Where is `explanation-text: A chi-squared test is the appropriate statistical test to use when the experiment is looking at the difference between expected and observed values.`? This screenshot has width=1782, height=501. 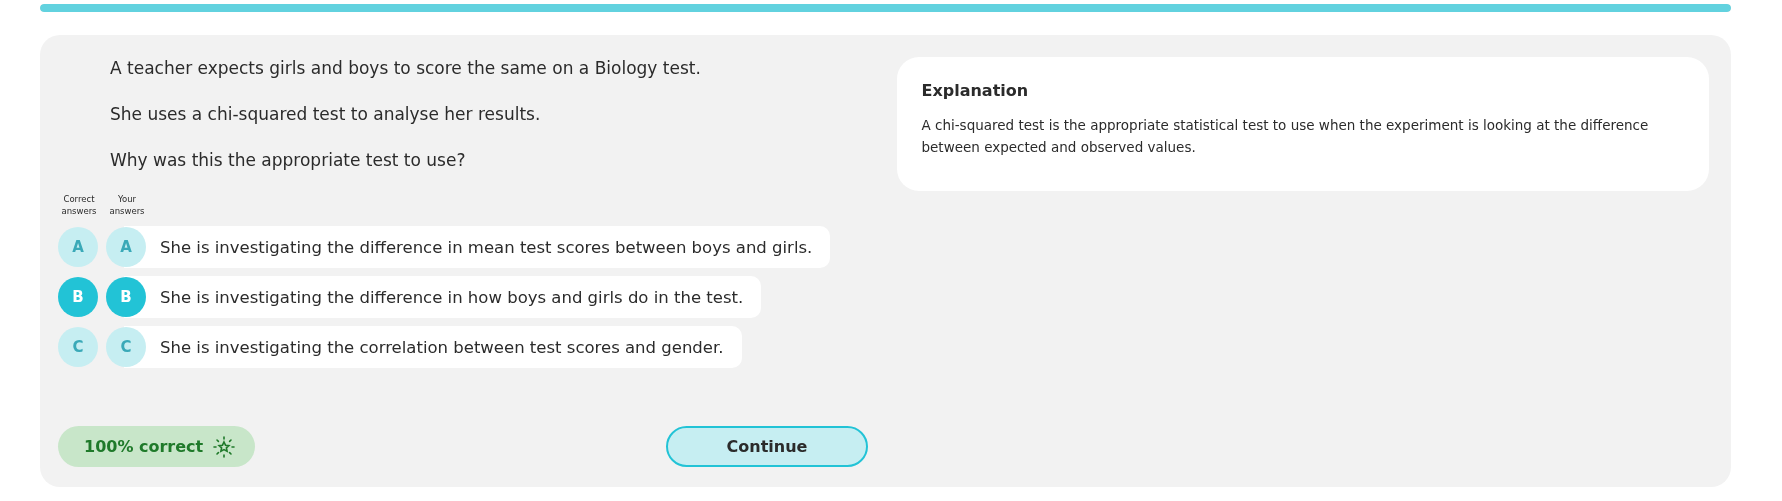
explanation-text: A chi-squared test is the appropriate statistical test to use when the experiment is looking at the difference between expected and observed values. is located at coordinates (1285, 136).